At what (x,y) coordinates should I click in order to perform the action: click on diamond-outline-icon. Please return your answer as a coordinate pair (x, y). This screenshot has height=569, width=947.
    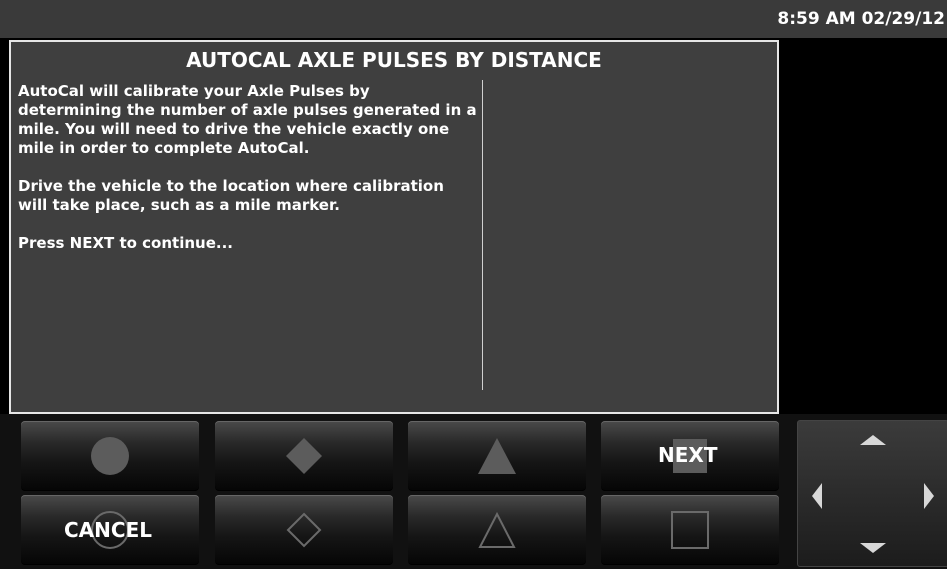
    Looking at the image, I should click on (304, 530).